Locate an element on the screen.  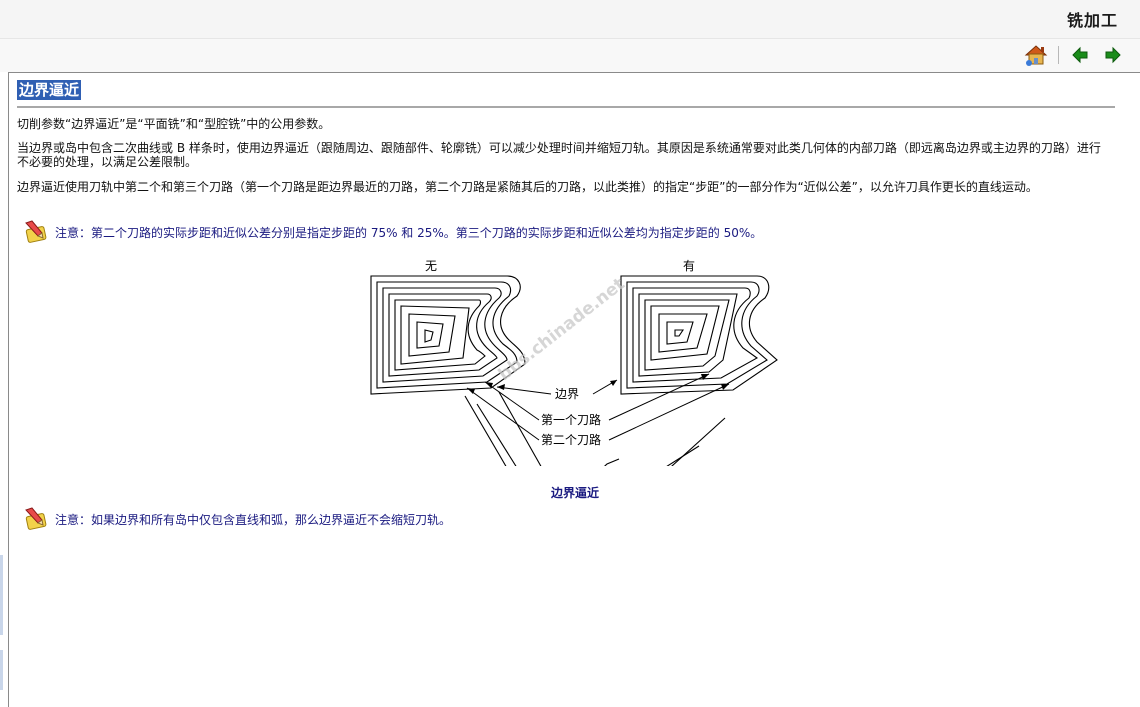
boundary-approximation-figure: 无 有 边界 第一个刀路 第二个刀路 bbs.chinade.net is located at coordinates (574, 362).